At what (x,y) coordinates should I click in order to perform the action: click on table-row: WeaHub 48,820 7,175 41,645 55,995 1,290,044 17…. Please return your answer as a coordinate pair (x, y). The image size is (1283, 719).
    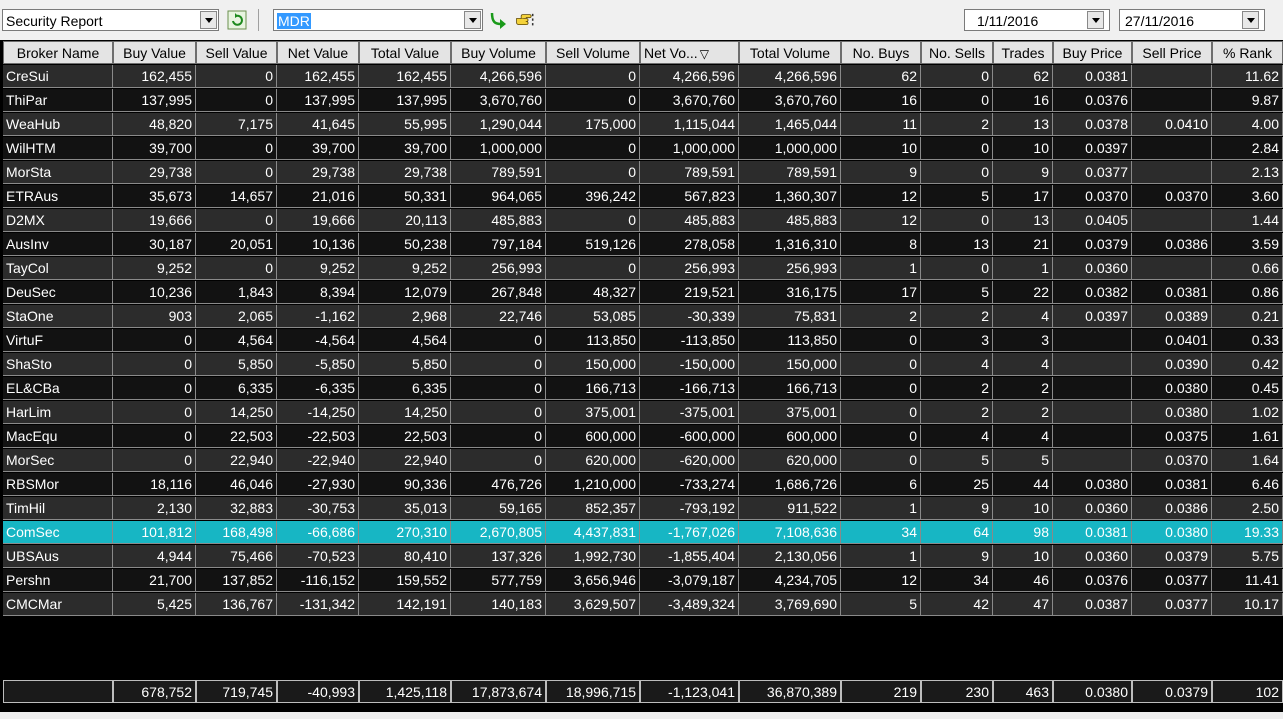
    Looking at the image, I should click on (641, 125).